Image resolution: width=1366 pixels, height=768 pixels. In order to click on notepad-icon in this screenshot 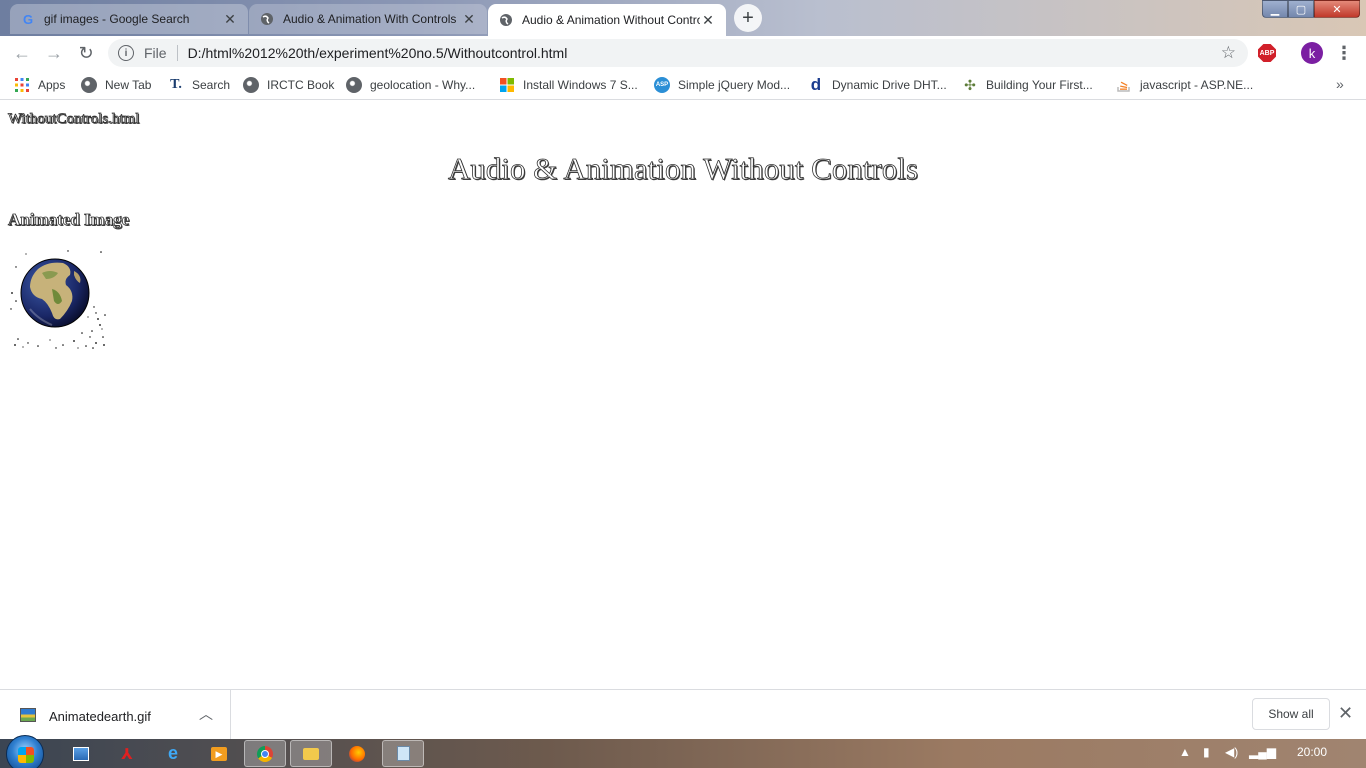, I will do `click(403, 753)`.